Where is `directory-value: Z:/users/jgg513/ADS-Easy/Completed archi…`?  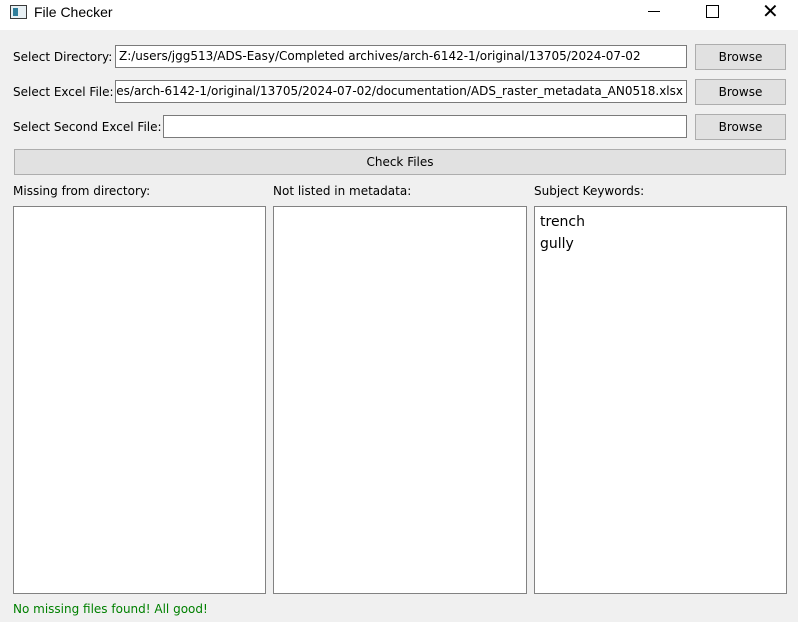 directory-value: Z:/users/jgg513/ADS-Easy/Completed archi… is located at coordinates (380, 56).